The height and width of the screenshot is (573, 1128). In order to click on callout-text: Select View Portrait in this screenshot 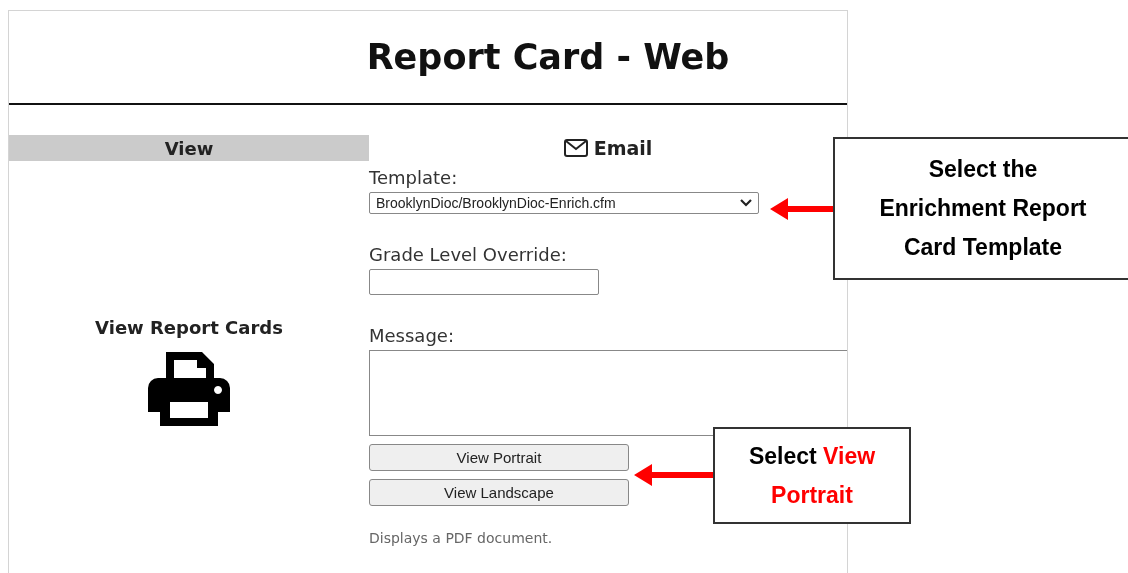, I will do `click(812, 475)`.